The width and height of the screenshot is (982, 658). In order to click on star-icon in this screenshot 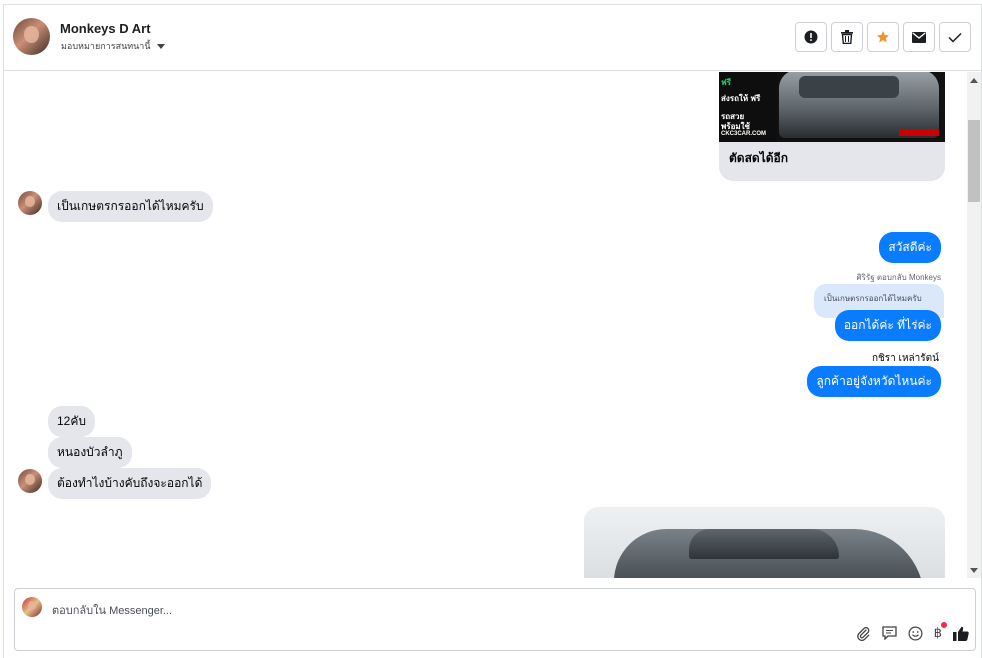, I will do `click(883, 37)`.